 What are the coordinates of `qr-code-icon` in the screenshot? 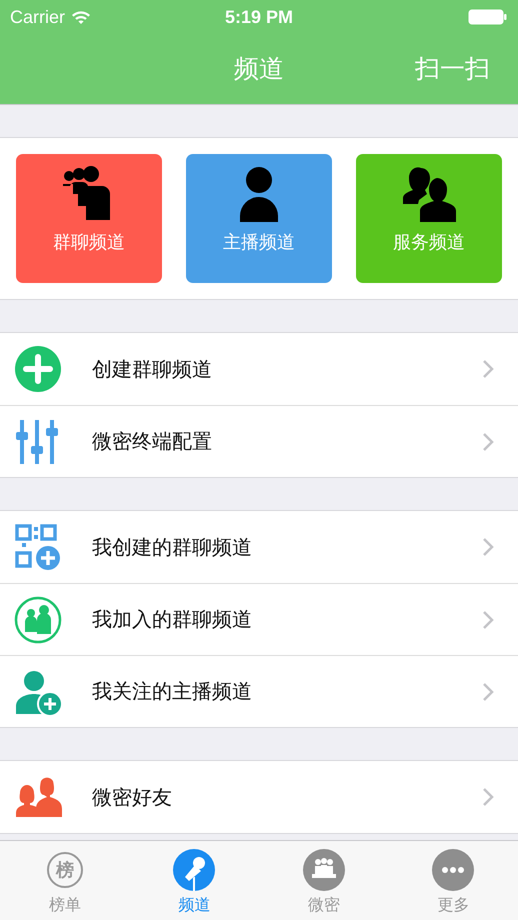 It's located at (38, 547).